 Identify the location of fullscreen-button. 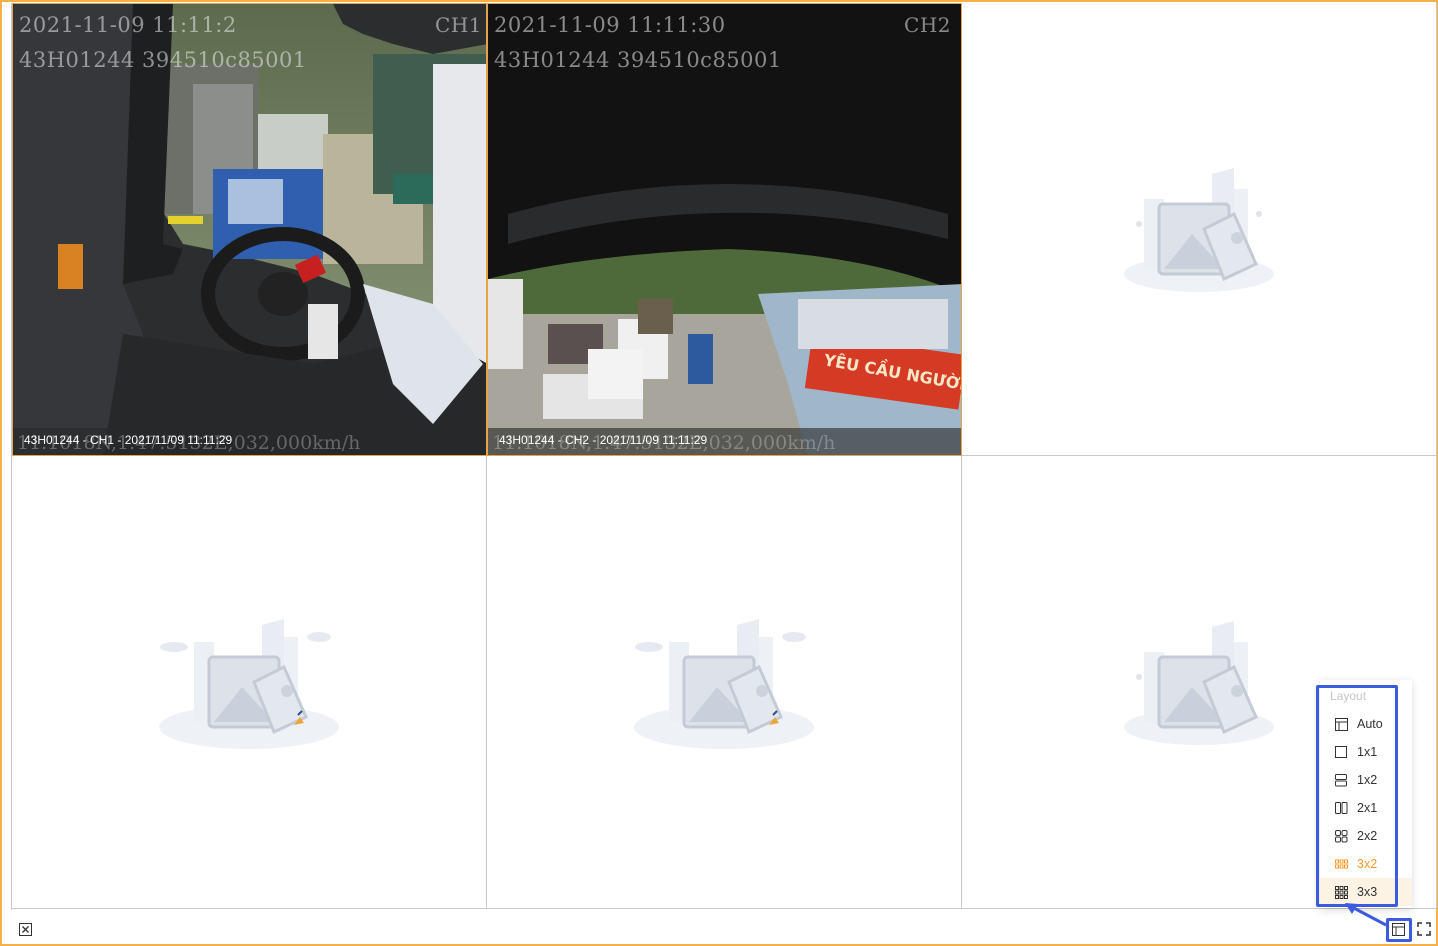
(1424, 929).